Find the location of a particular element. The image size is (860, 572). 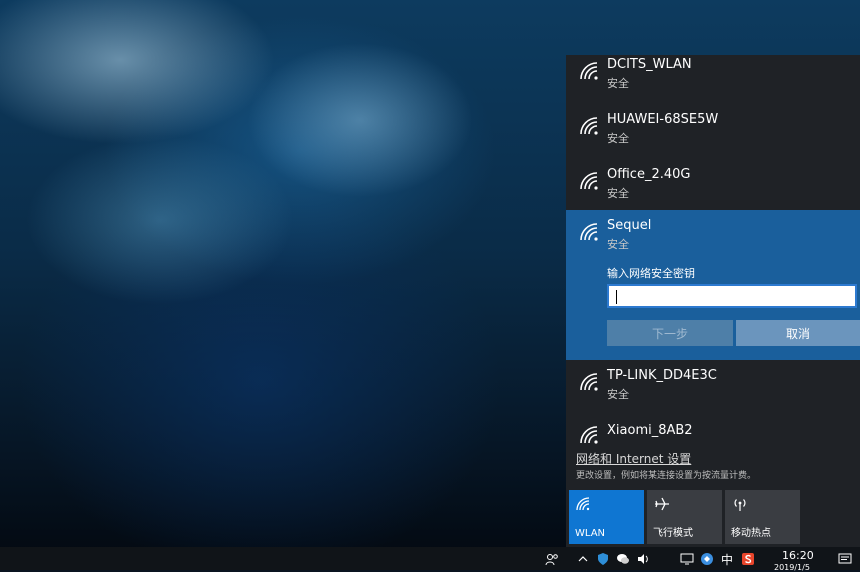

wifi-network-name: HUAWEI-68SE5W is located at coordinates (663, 119).